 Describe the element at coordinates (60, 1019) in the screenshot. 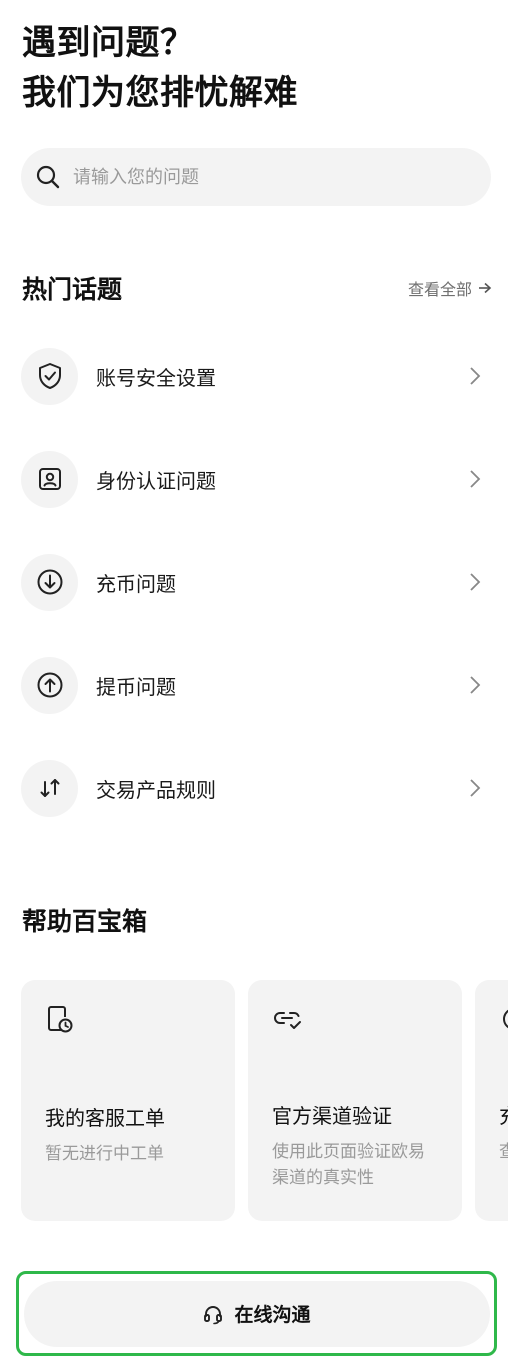

I see `ticket-clock-icon` at that location.